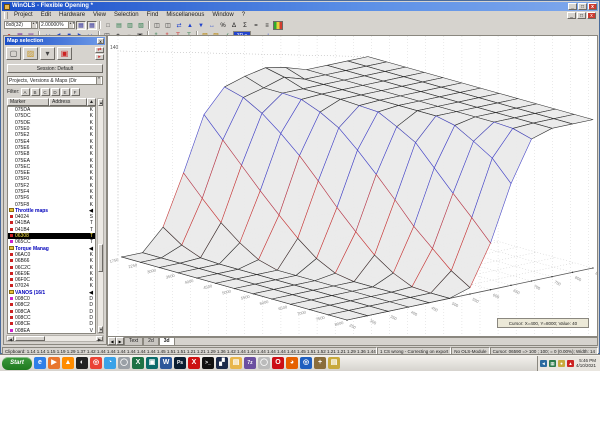 This screenshot has width=600, height=432. What do you see at coordinates (55, 91) in the screenshot?
I see `filter-button-d: D` at bounding box center [55, 91].